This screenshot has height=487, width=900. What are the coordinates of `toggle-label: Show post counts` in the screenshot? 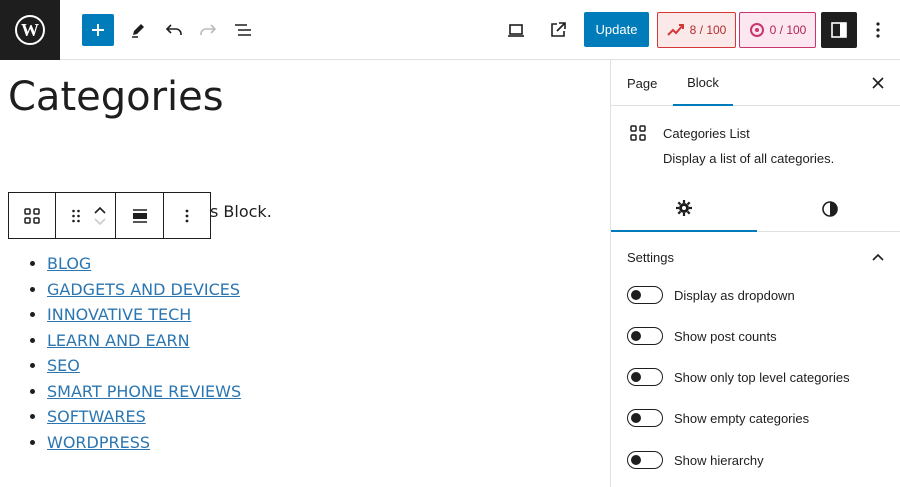 It's located at (725, 336).